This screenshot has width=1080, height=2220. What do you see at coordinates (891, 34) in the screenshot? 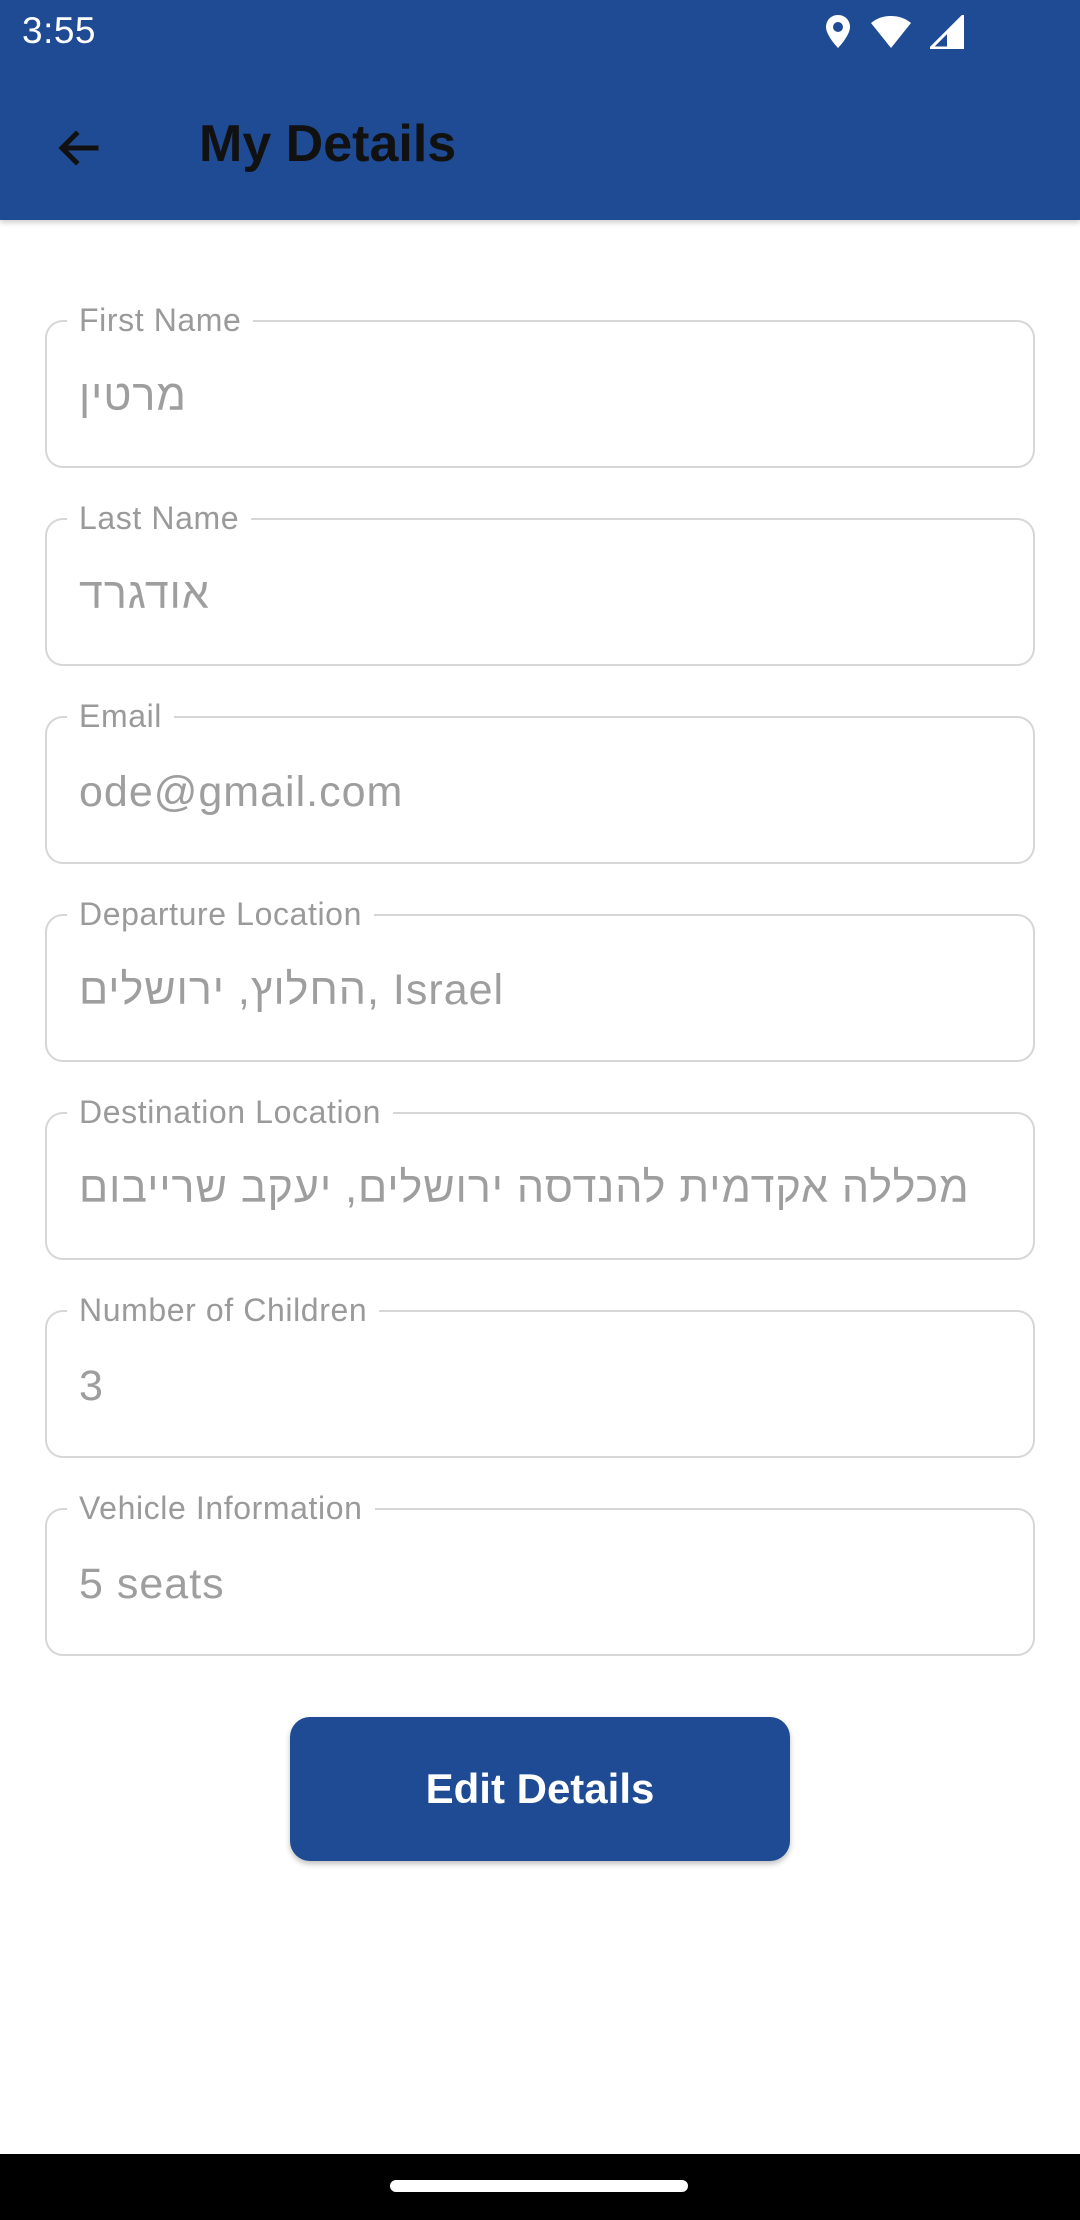
I see `wifi-icon` at bounding box center [891, 34].